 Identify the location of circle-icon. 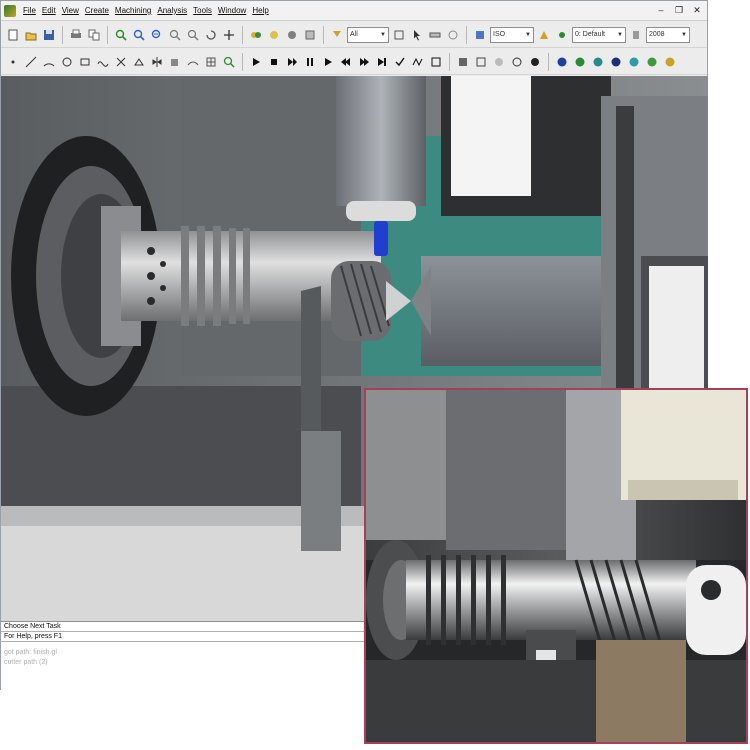
(67, 62).